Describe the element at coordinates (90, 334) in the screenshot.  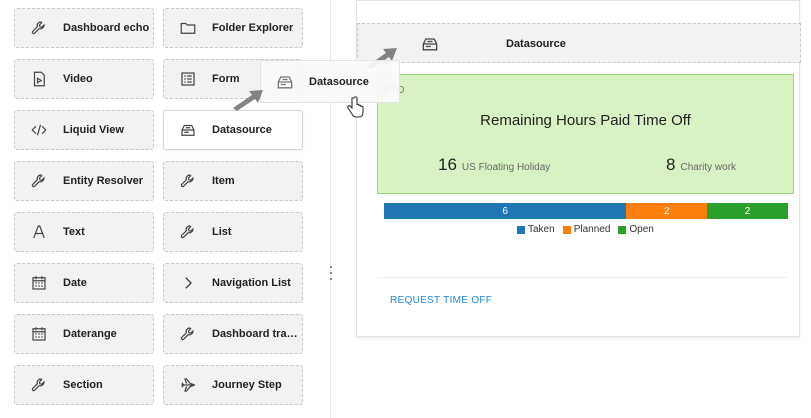
I see `palette-item-label: Daterange` at that location.